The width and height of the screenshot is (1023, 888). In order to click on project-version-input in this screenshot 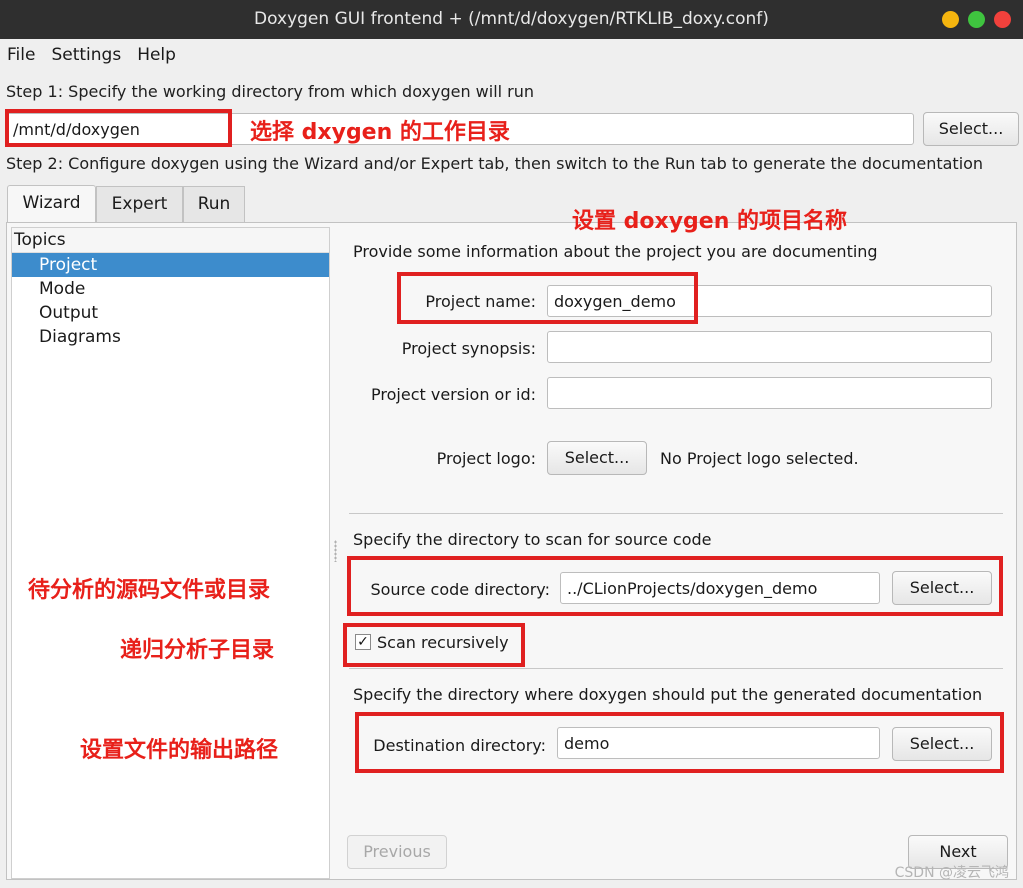, I will do `click(769, 393)`.